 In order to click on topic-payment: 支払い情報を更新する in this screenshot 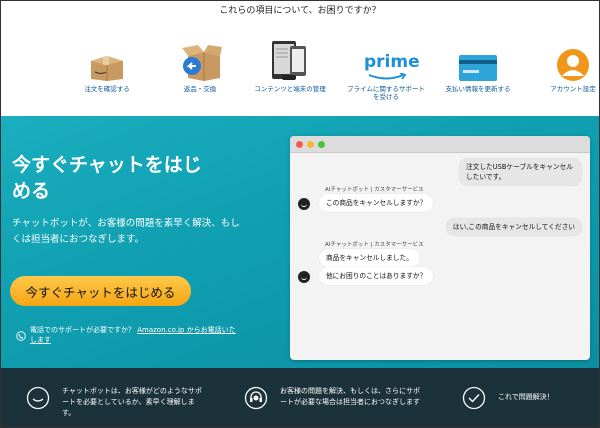, I will do `click(478, 65)`.